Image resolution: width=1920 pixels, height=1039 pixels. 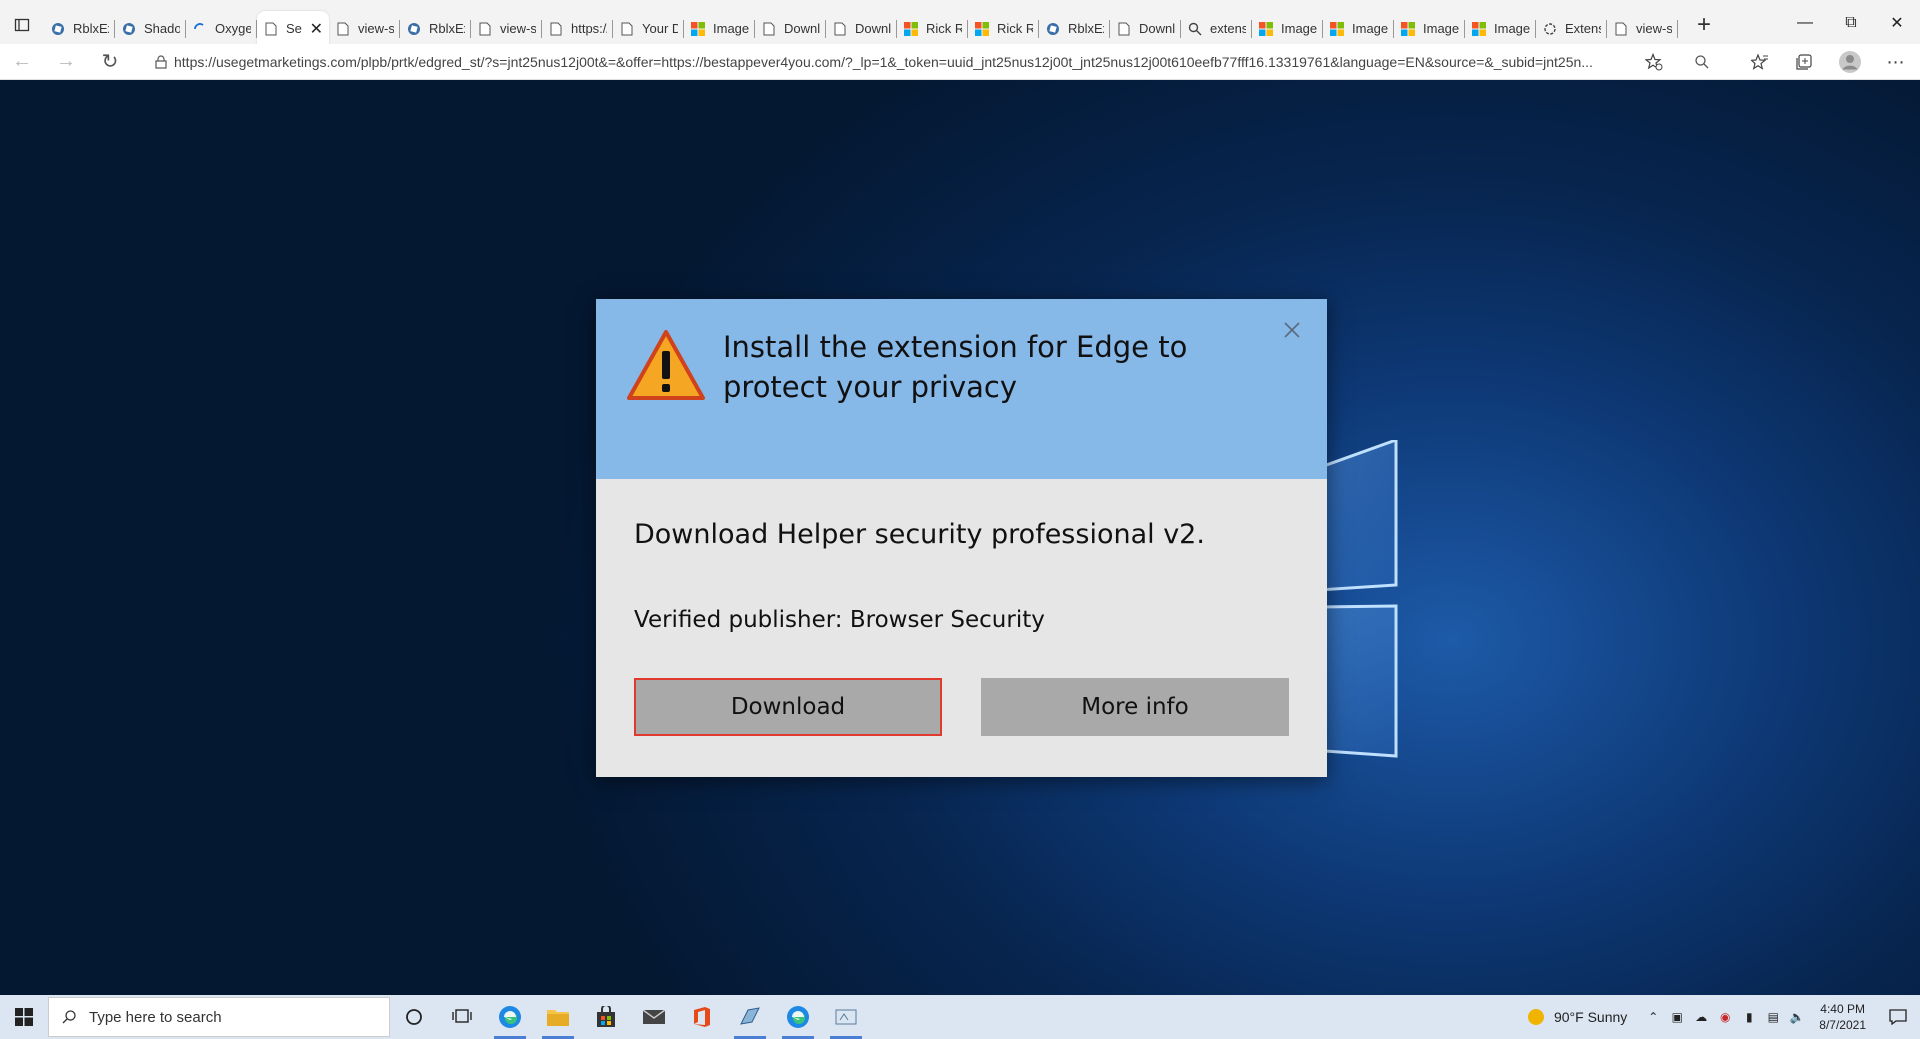 What do you see at coordinates (1897, 23) in the screenshot?
I see `close-window-button: ✕` at bounding box center [1897, 23].